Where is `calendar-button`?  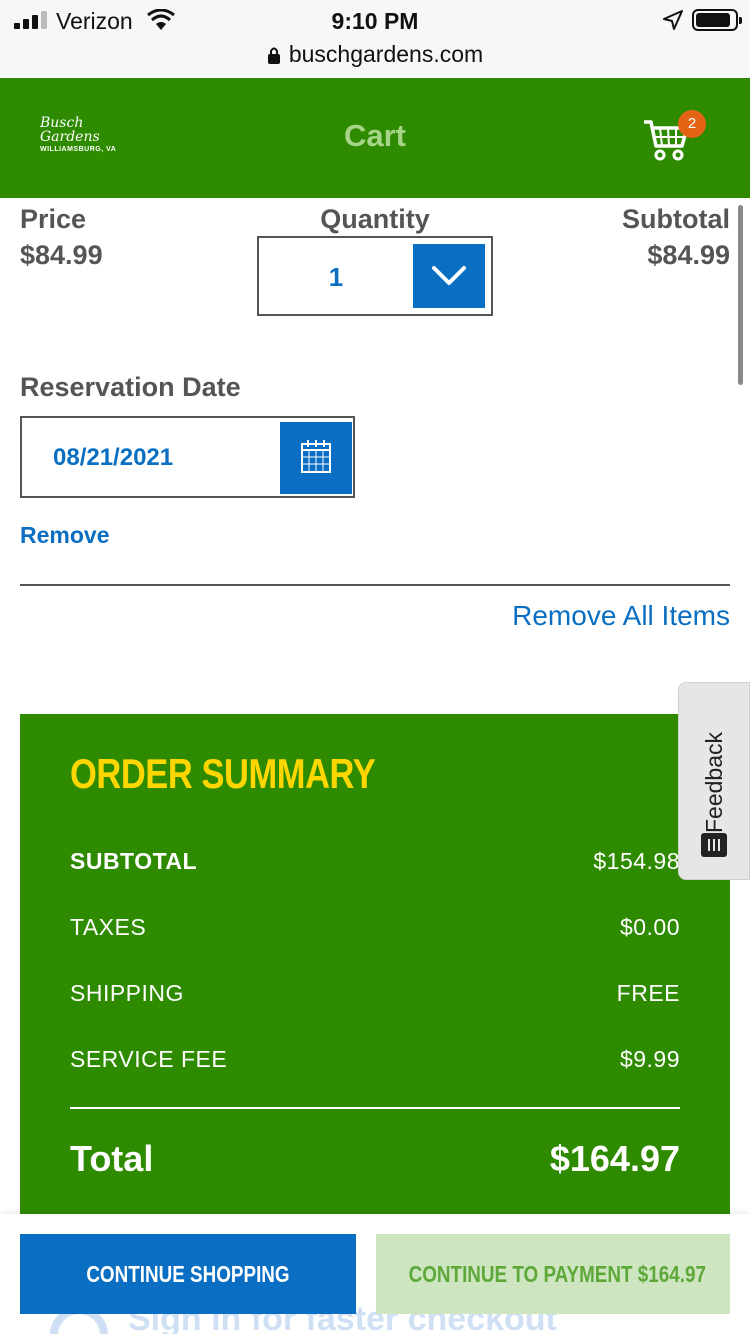
calendar-button is located at coordinates (316, 458).